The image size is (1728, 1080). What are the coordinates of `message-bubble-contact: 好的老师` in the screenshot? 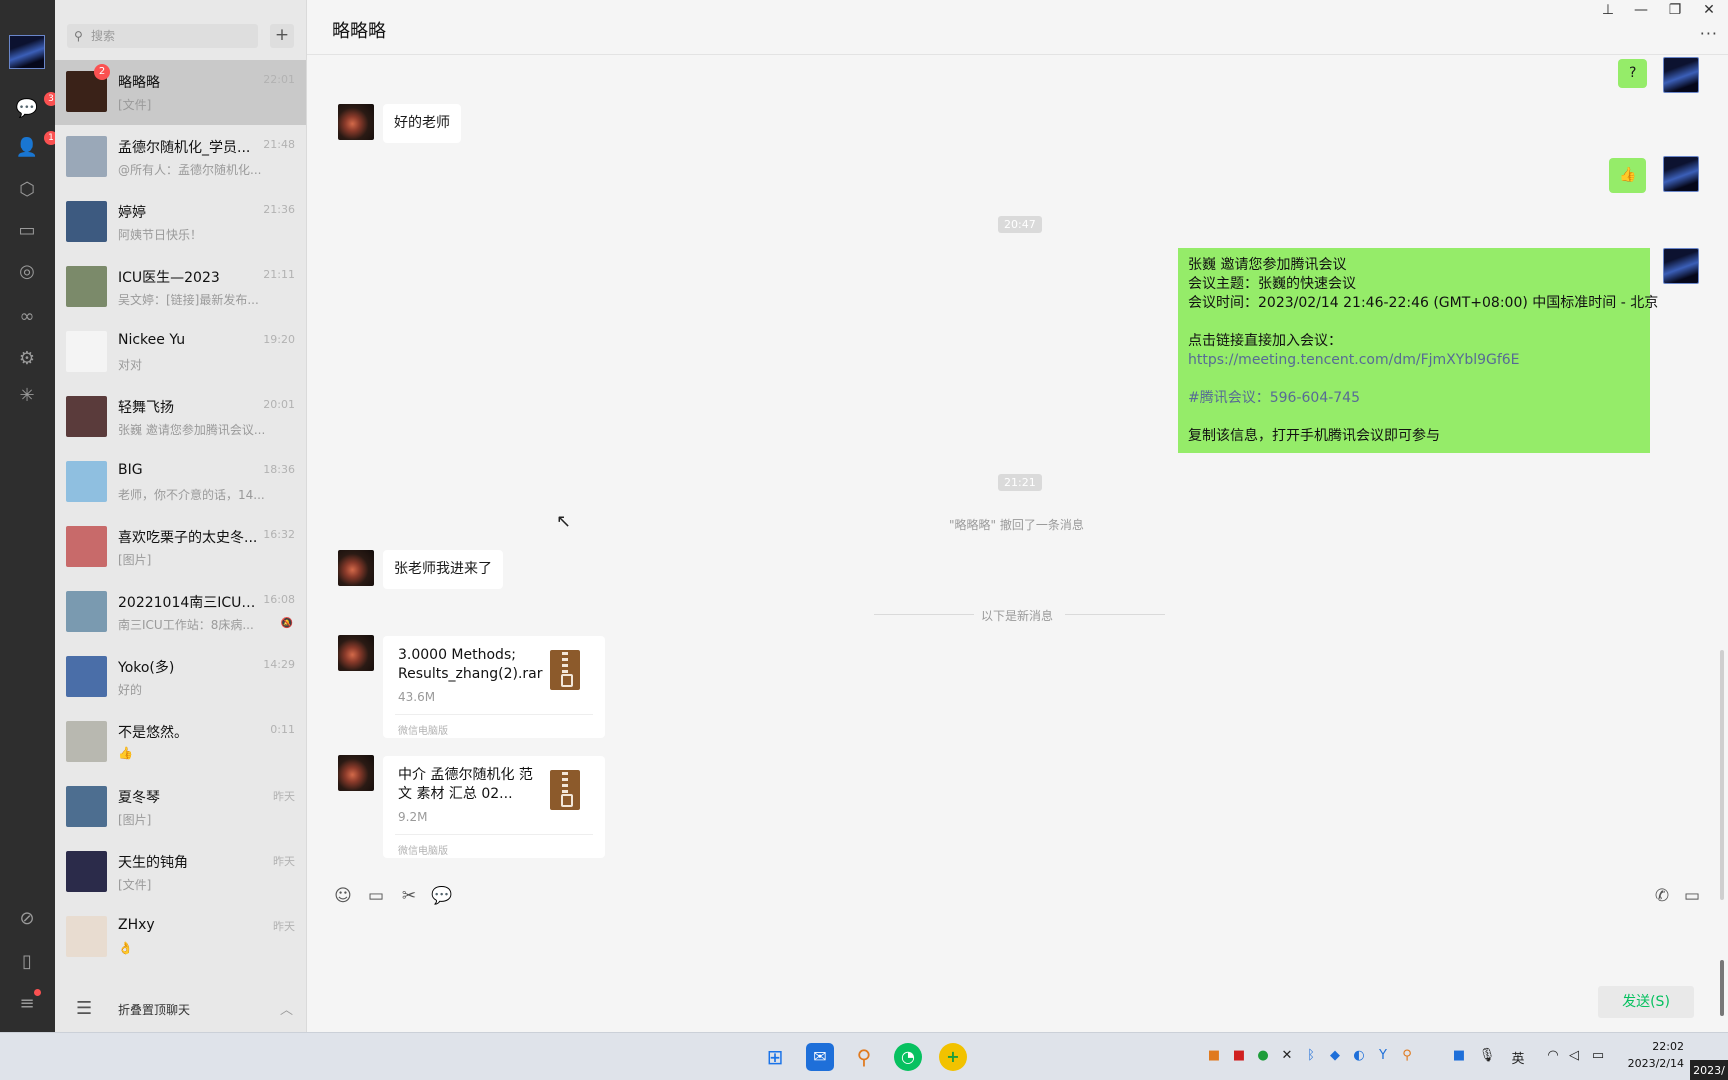 It's located at (422, 123).